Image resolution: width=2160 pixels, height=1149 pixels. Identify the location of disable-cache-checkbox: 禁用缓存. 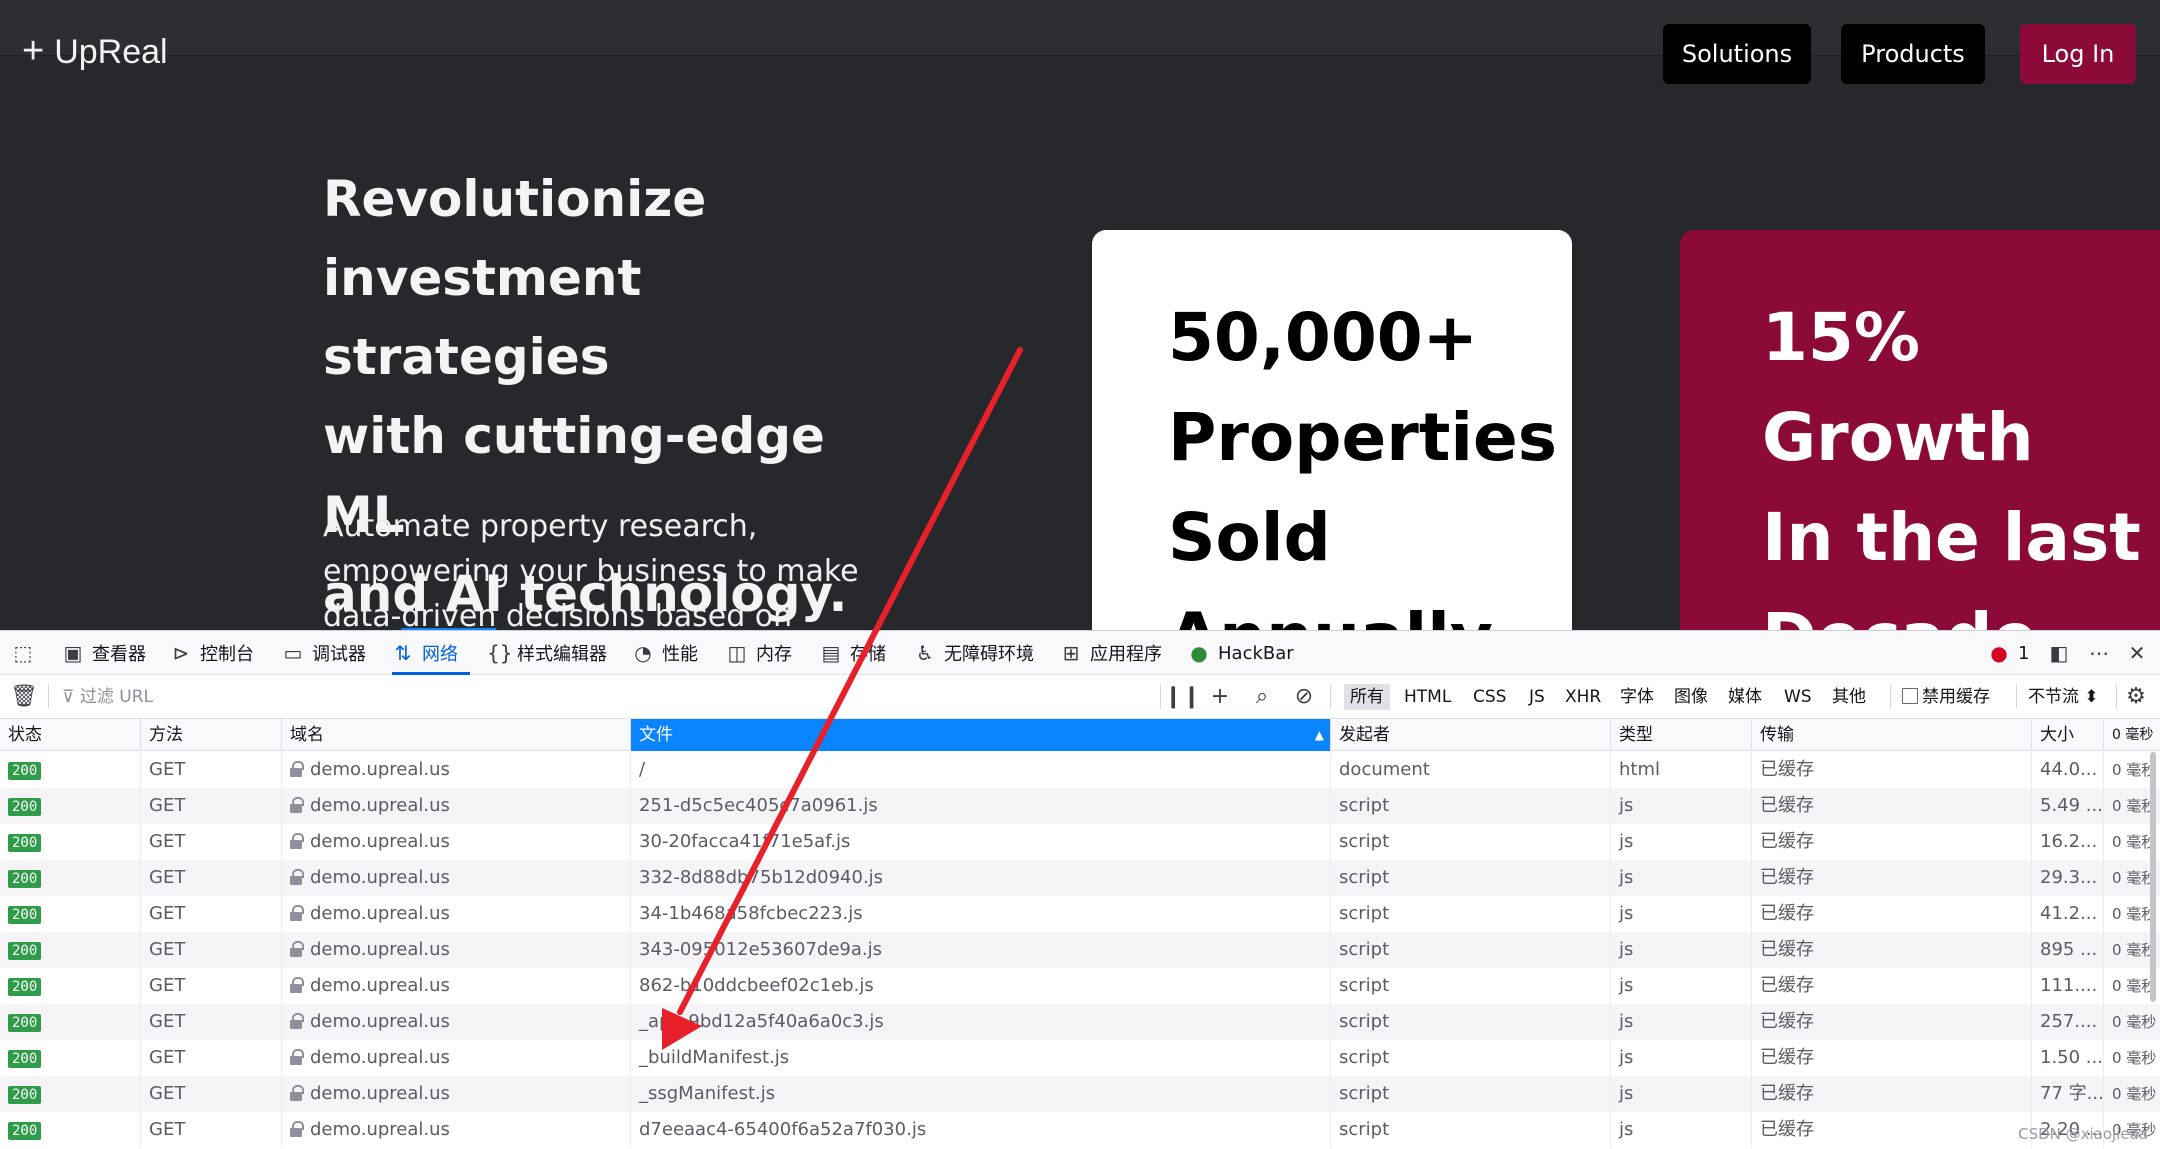
(1946, 697).